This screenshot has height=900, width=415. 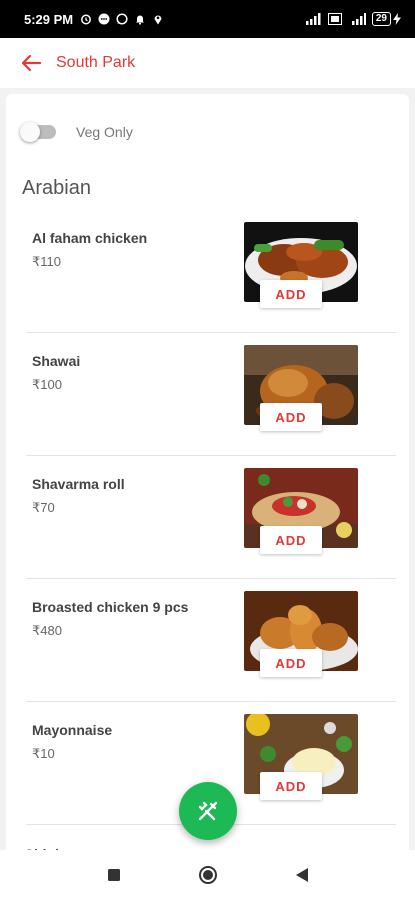 I want to click on section-title: Arabian, so click(x=56, y=188).